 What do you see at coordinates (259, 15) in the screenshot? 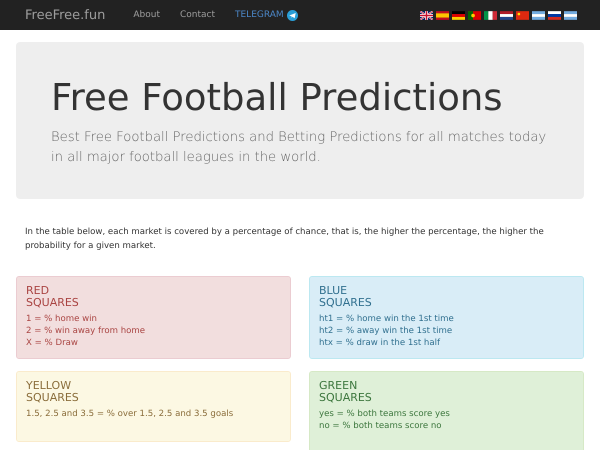
I see `telegram-link: TELEGRAM` at bounding box center [259, 15].